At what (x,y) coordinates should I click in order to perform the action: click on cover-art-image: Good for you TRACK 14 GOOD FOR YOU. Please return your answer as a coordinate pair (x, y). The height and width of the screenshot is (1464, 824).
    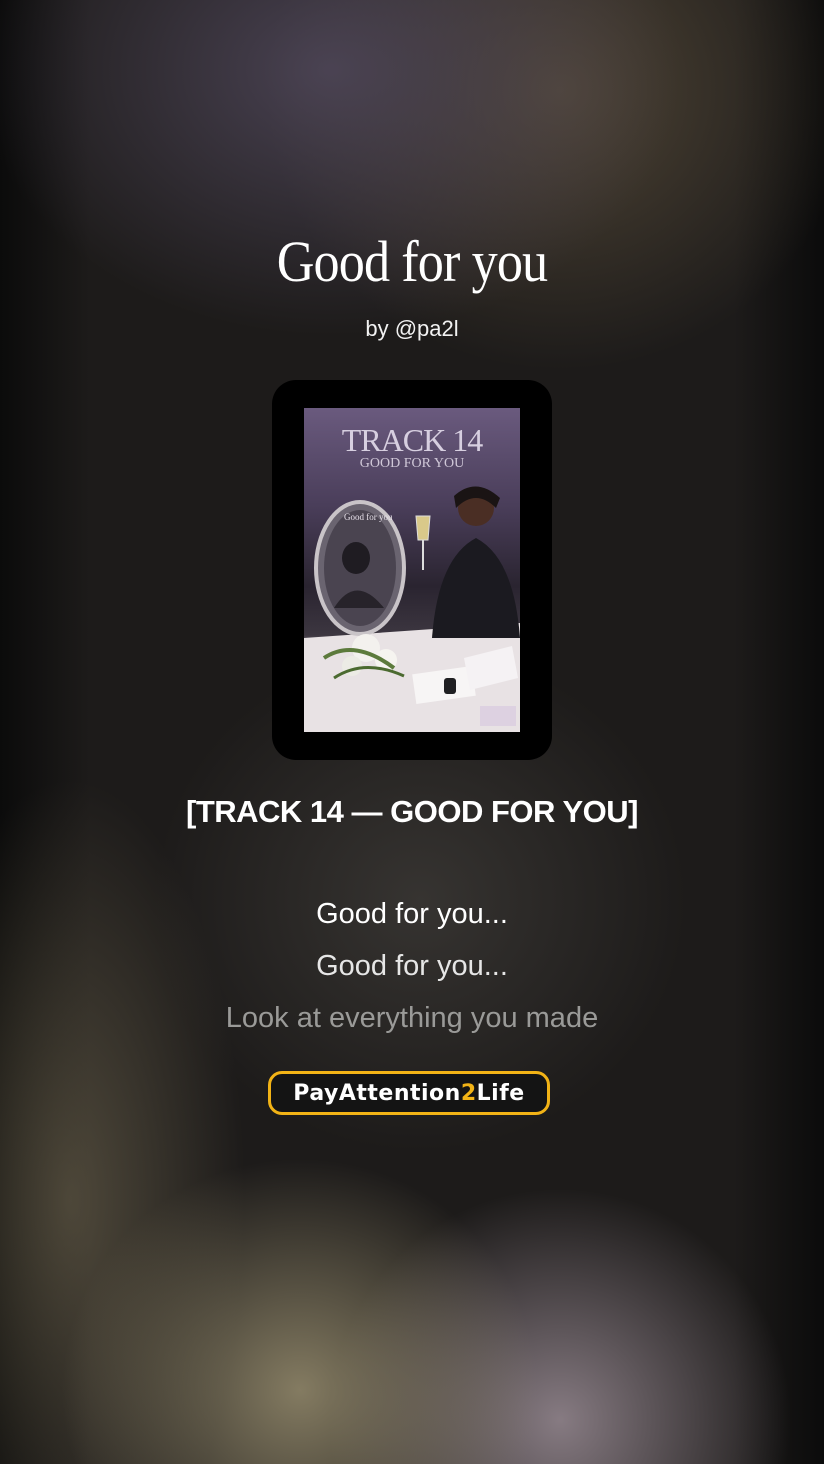
    Looking at the image, I should click on (412, 570).